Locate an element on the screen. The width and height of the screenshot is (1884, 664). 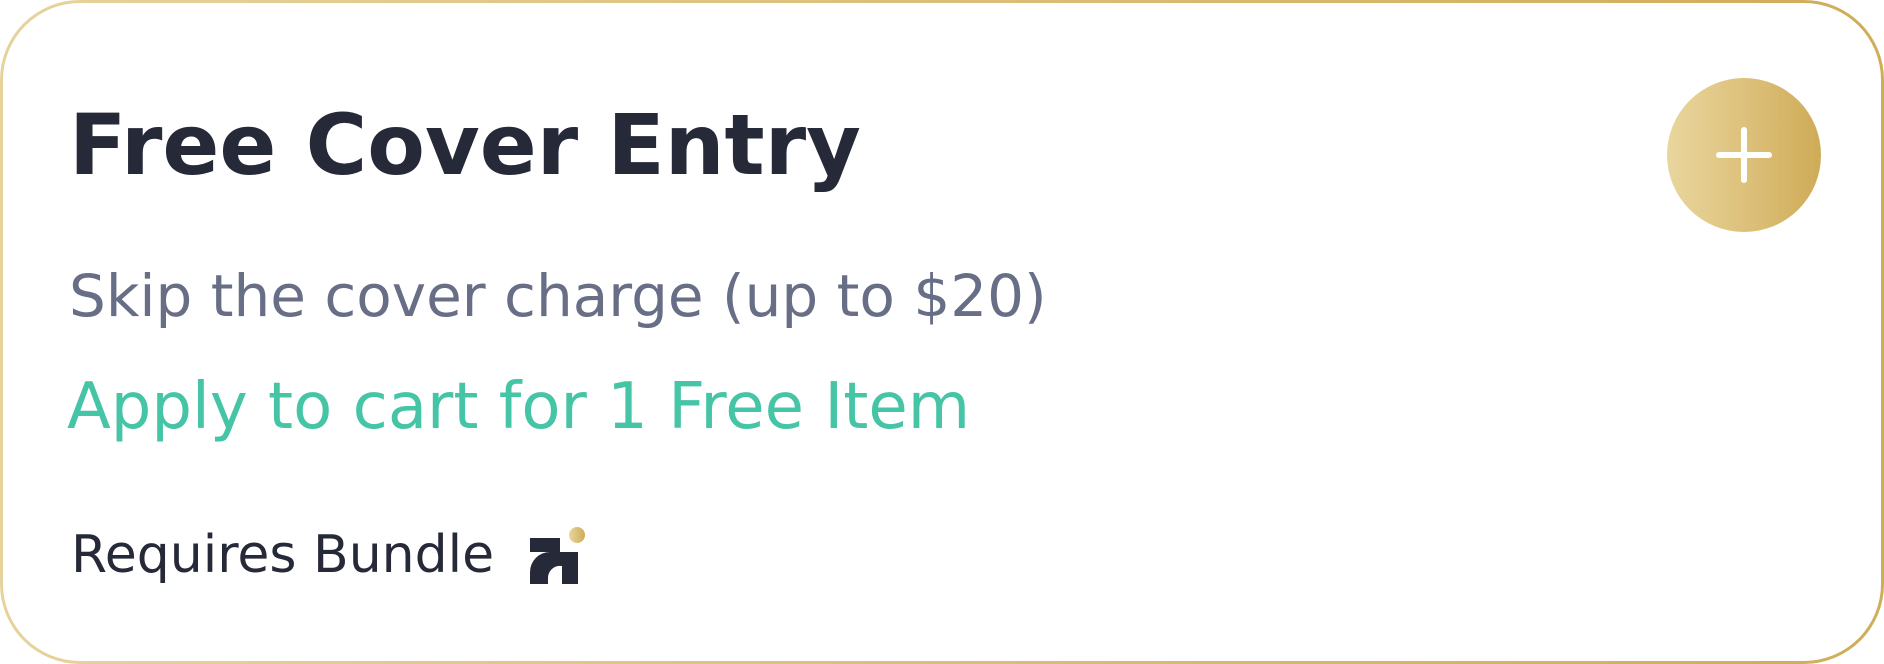
add-button is located at coordinates (1744, 155).